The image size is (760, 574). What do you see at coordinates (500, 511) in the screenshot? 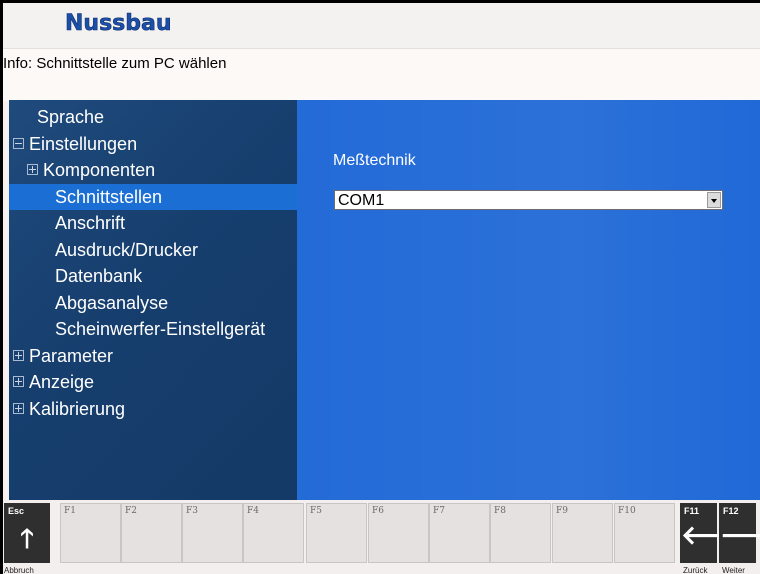
I see `fkey-label: F8` at bounding box center [500, 511].